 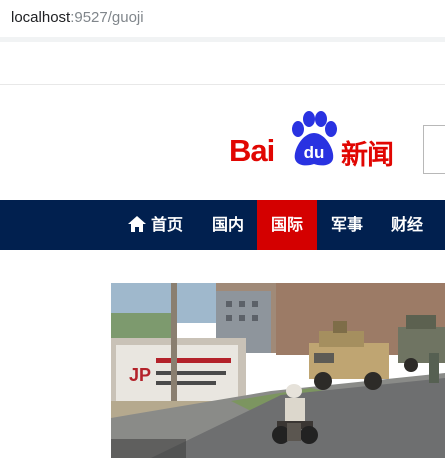 I want to click on nav-item-guonei: 国内, so click(x=228, y=225).